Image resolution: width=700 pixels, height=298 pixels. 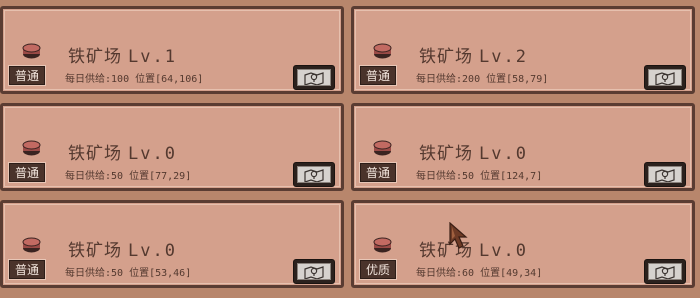 I want to click on mine-card: 铁矿场 Lv.0 普通 每日供给:50 位置[53,46], so click(x=172, y=244).